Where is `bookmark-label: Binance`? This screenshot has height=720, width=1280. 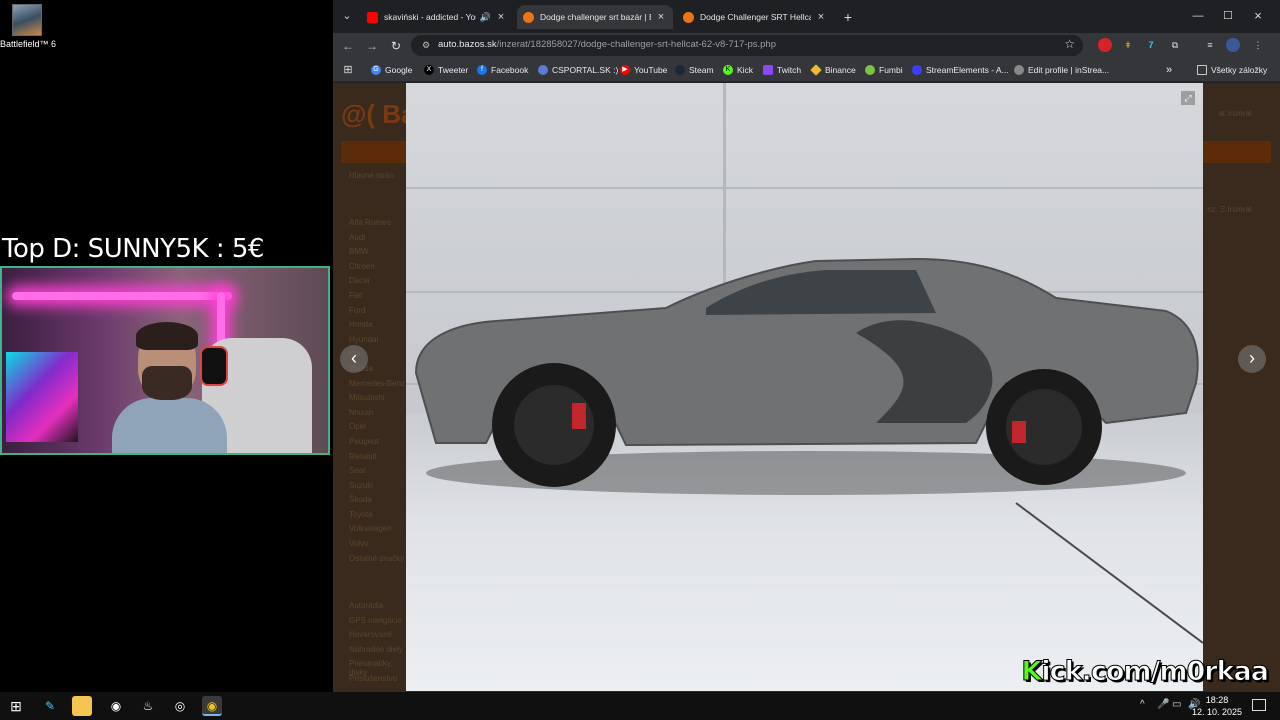 bookmark-label: Binance is located at coordinates (840, 70).